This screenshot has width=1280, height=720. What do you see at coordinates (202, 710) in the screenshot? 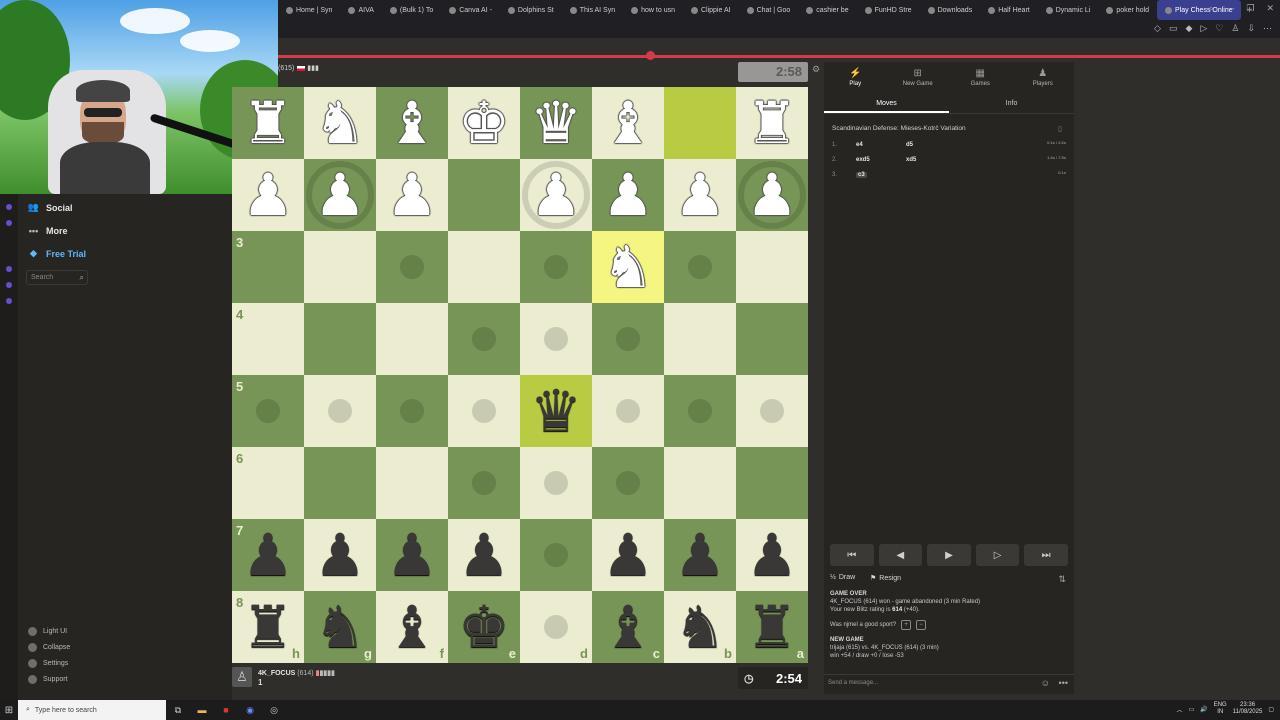
I see `file-explorer-icon: ▬` at bounding box center [202, 710].